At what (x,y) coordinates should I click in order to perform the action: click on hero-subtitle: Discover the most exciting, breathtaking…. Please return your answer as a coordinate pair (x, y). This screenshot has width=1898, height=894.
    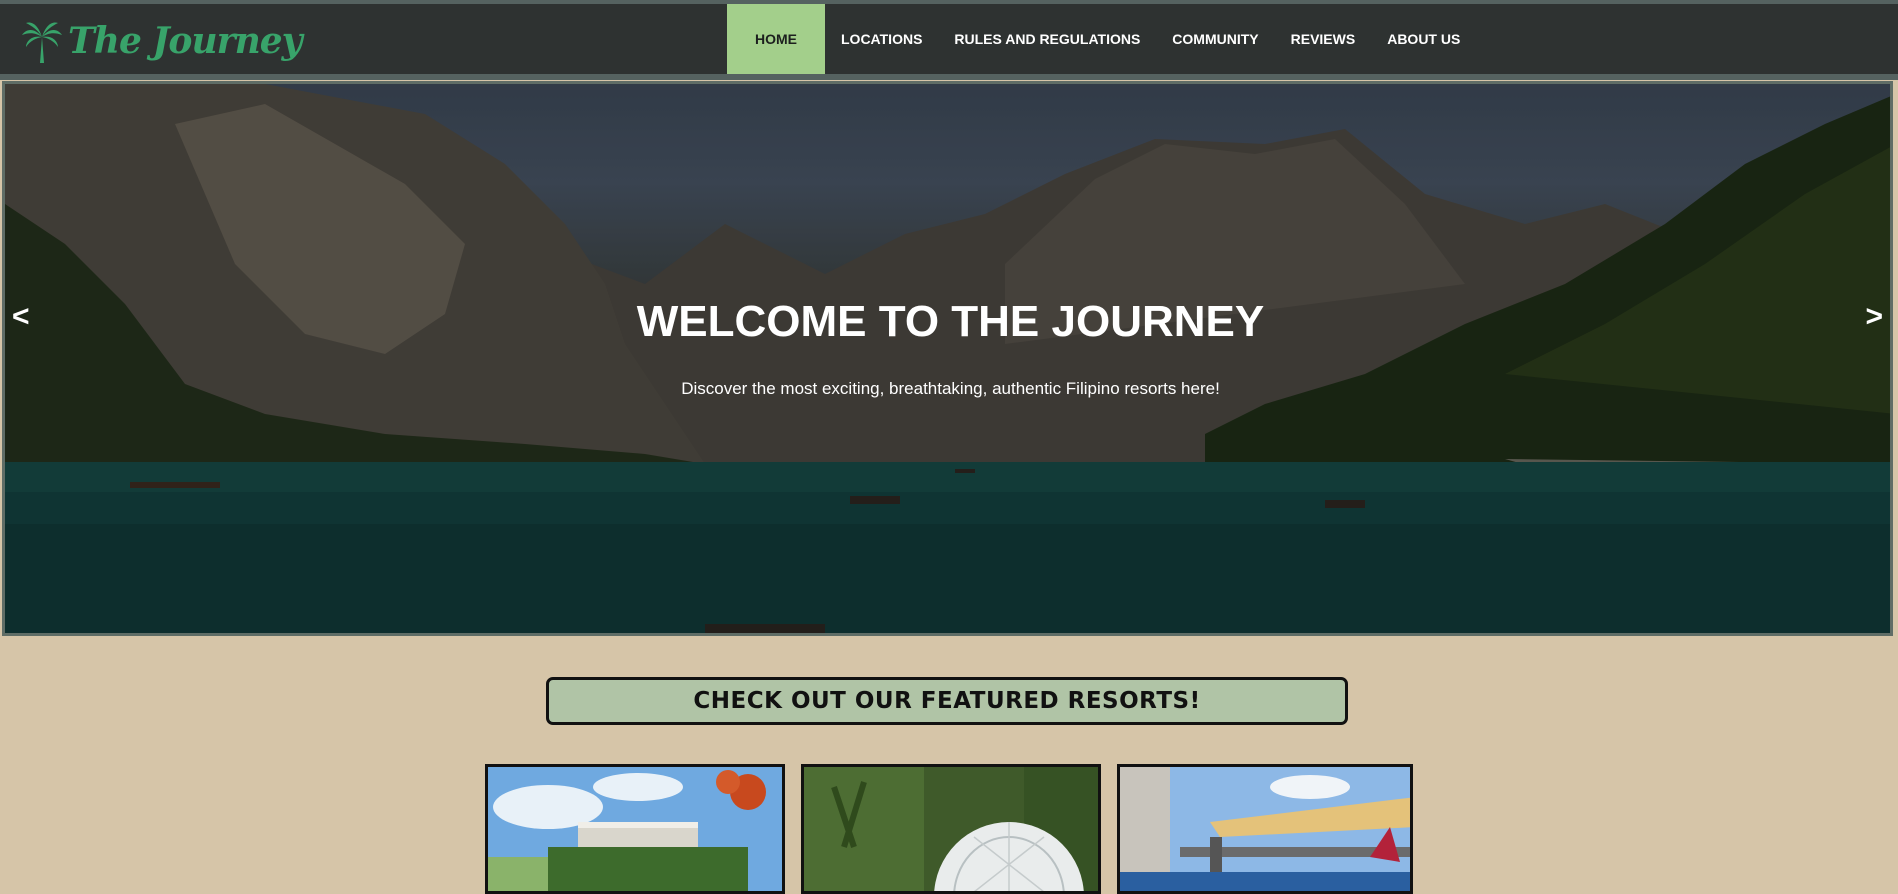
    Looking at the image, I should click on (950, 388).